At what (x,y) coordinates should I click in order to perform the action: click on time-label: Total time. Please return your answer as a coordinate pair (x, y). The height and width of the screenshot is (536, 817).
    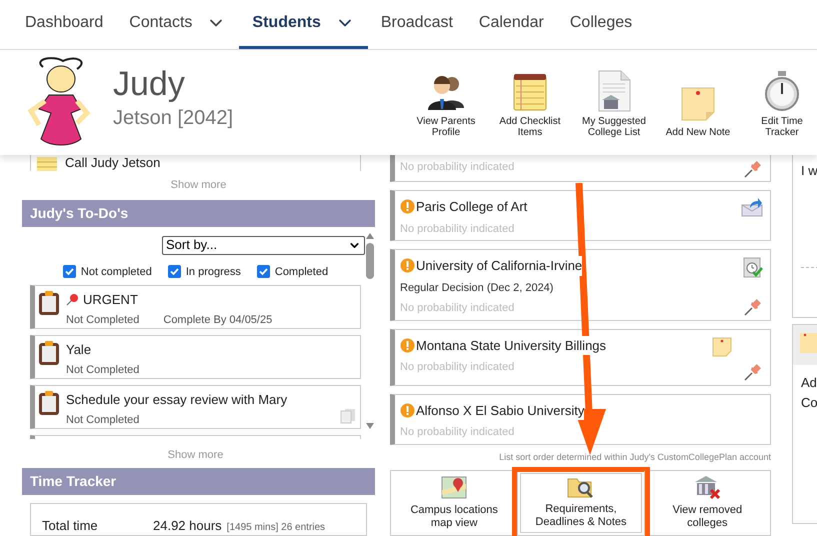
    Looking at the image, I should click on (70, 525).